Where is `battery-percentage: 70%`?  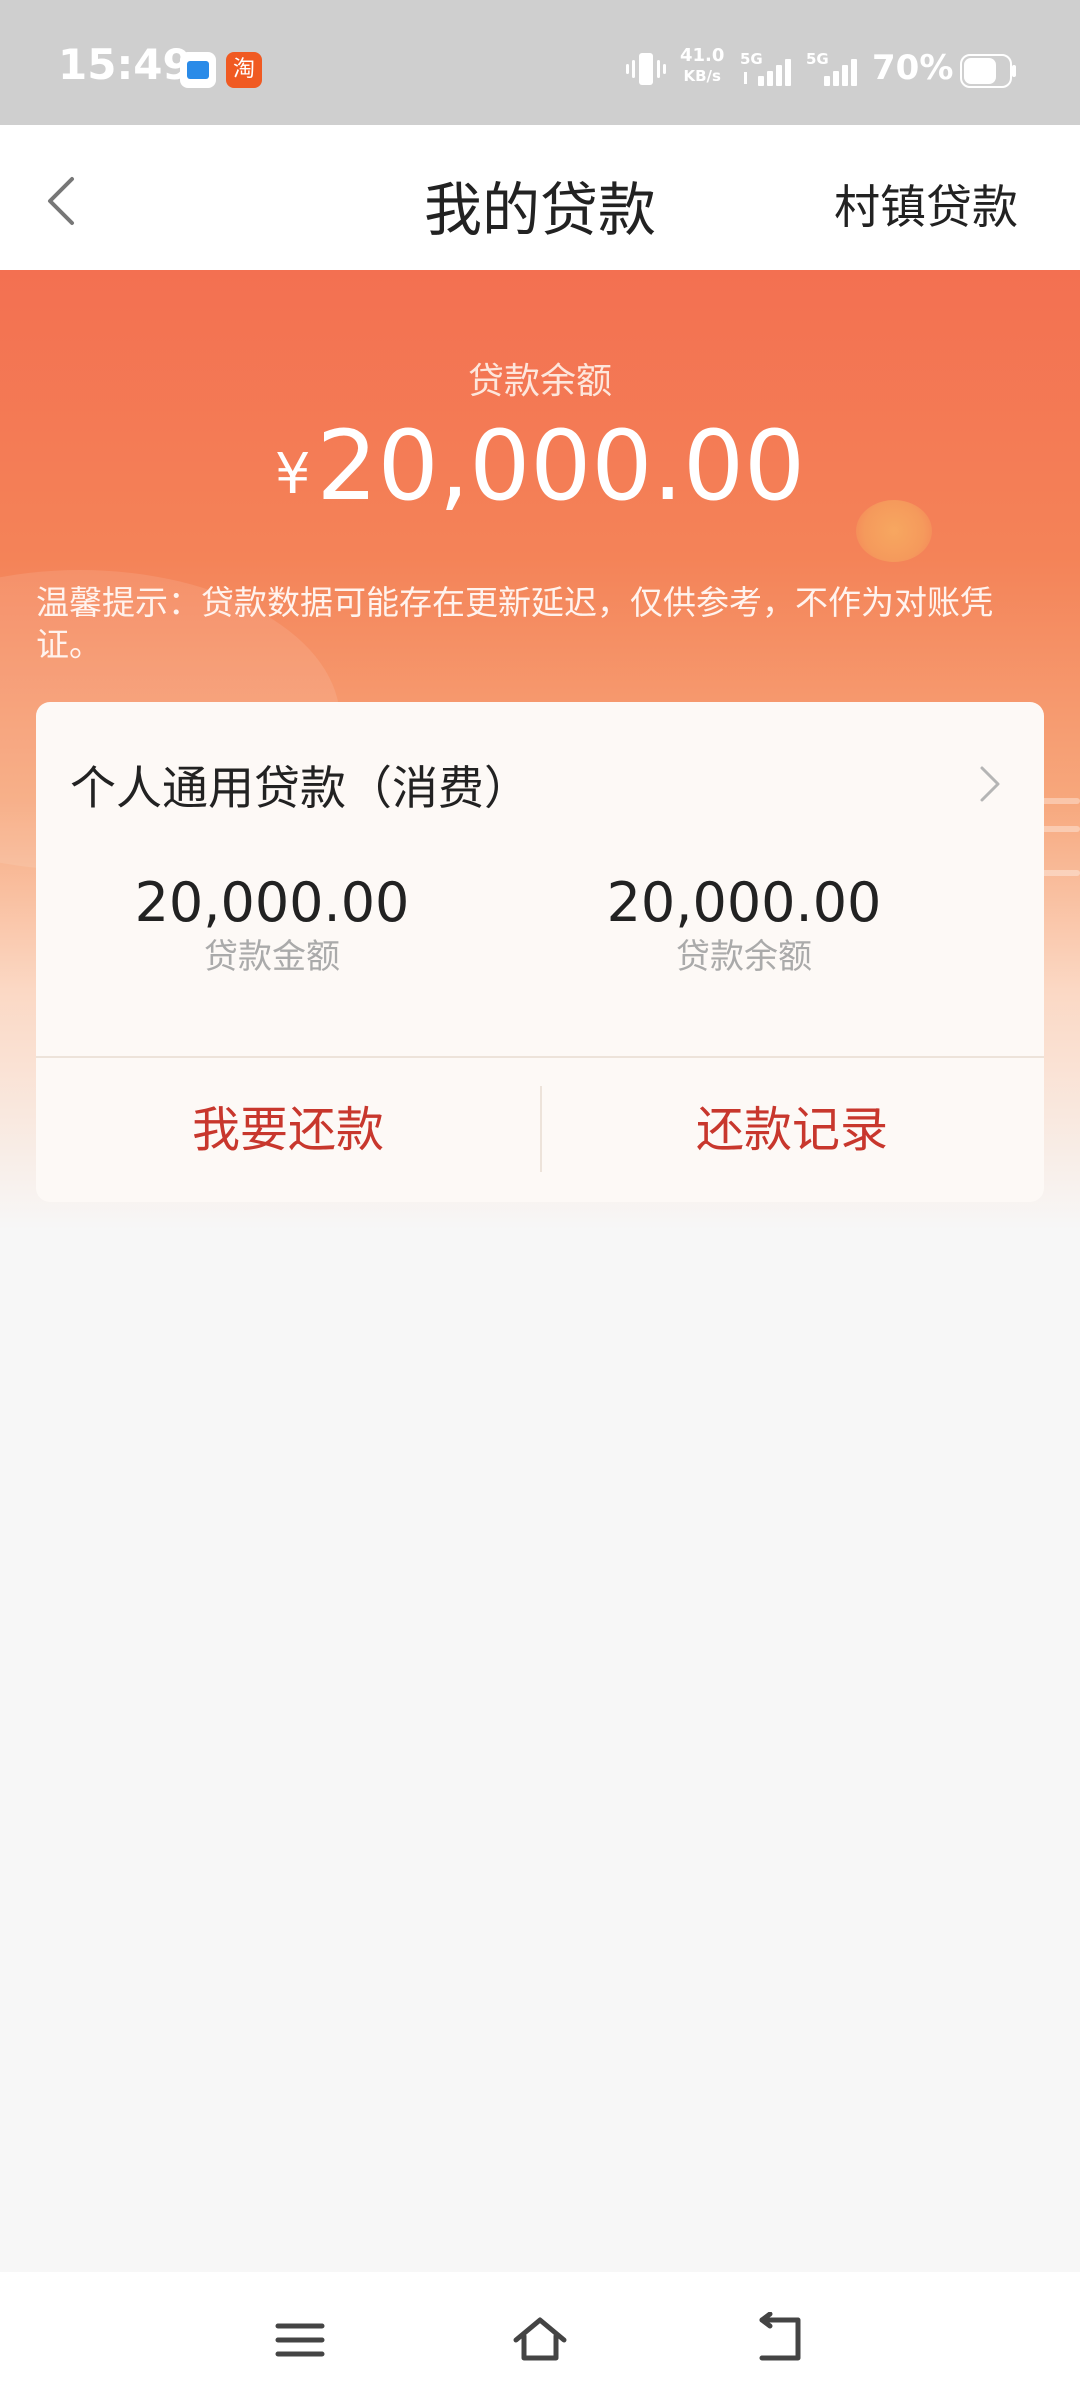
battery-percentage: 70% is located at coordinates (913, 68).